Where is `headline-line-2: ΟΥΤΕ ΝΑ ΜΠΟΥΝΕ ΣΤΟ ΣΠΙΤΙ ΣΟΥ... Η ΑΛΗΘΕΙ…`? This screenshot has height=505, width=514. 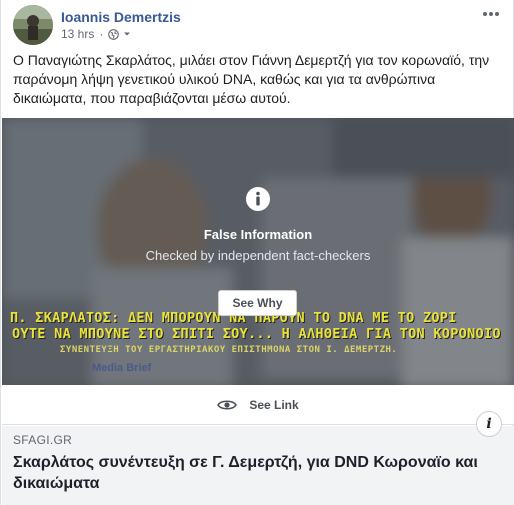 headline-line-2: ΟΥΤΕ ΝΑ ΜΠΟΥΝΕ ΣΤΟ ΣΠΙΤΙ ΣΟΥ... Η ΑΛΗΘΕΙ… is located at coordinates (256, 334).